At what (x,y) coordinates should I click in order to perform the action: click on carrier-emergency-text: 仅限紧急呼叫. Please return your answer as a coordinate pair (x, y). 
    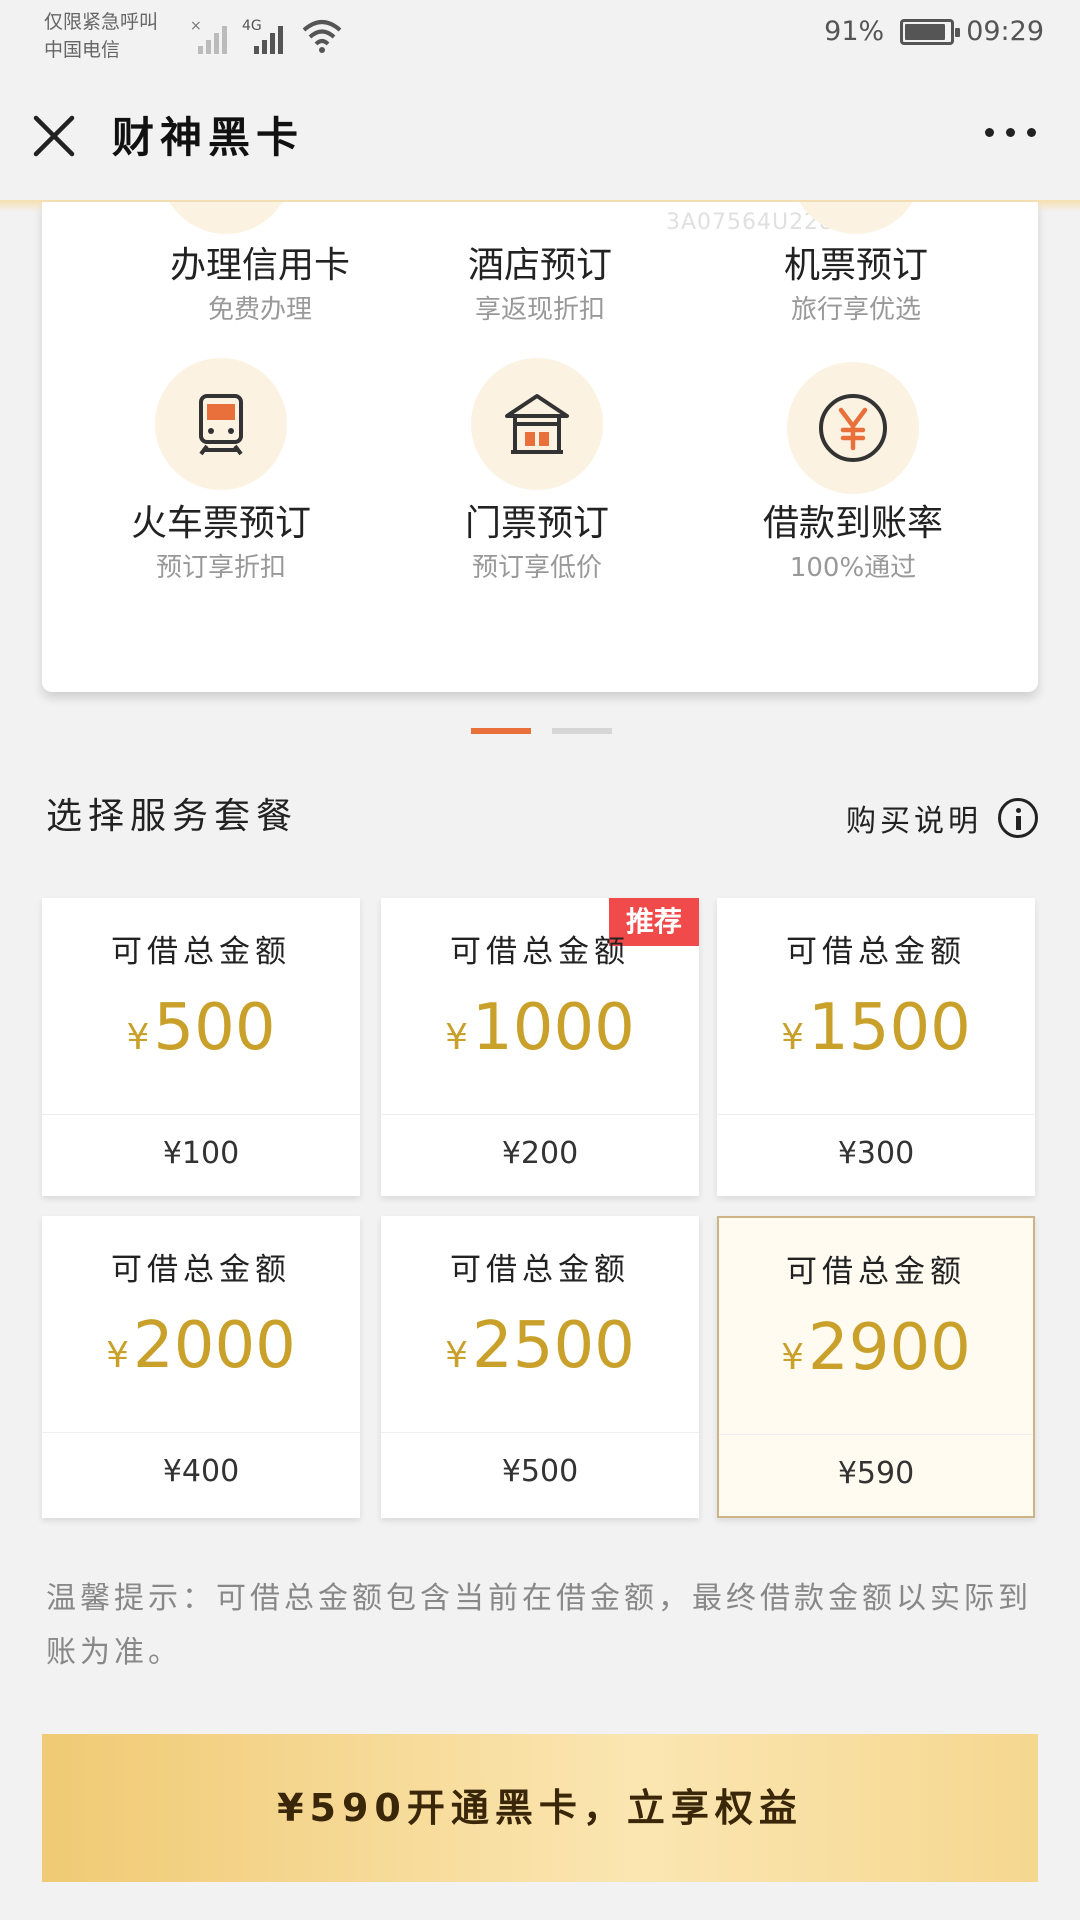
    Looking at the image, I should click on (101, 22).